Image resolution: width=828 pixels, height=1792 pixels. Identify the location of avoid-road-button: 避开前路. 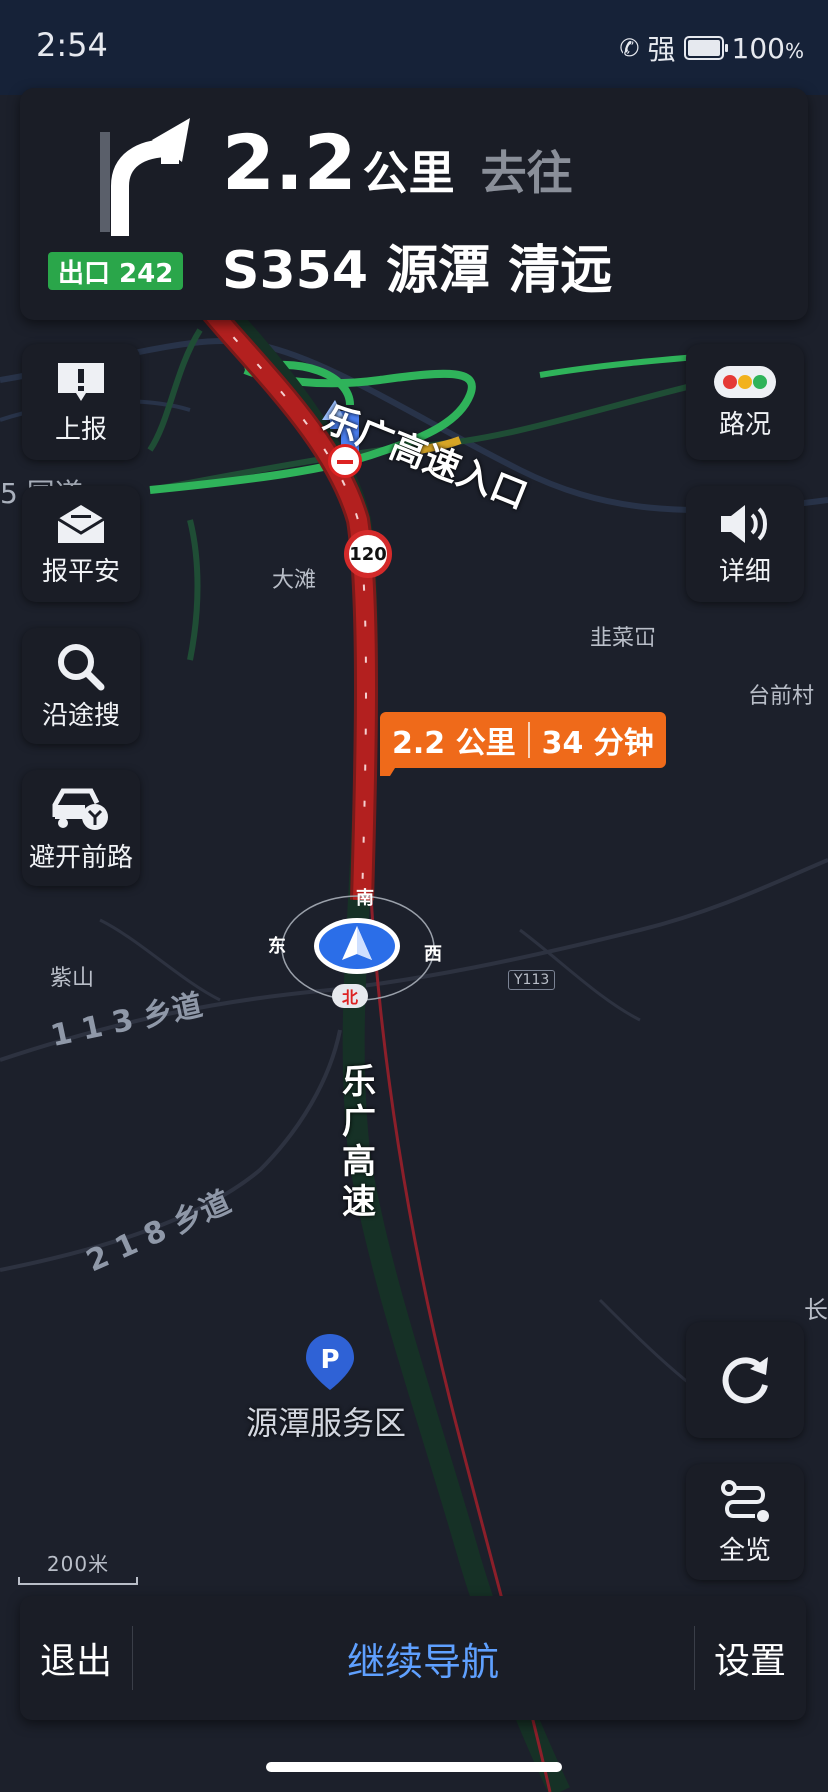
(81, 828).